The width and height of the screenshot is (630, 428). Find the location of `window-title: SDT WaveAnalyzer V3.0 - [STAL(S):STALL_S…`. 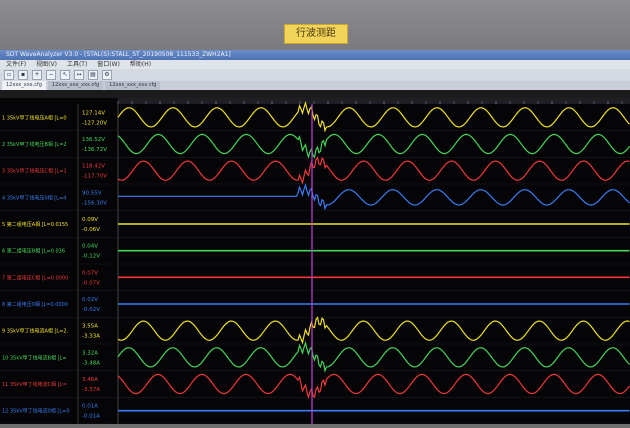

window-title: SDT WaveAnalyzer V3.0 - [STAL(S):STALL_S… is located at coordinates (315, 55).